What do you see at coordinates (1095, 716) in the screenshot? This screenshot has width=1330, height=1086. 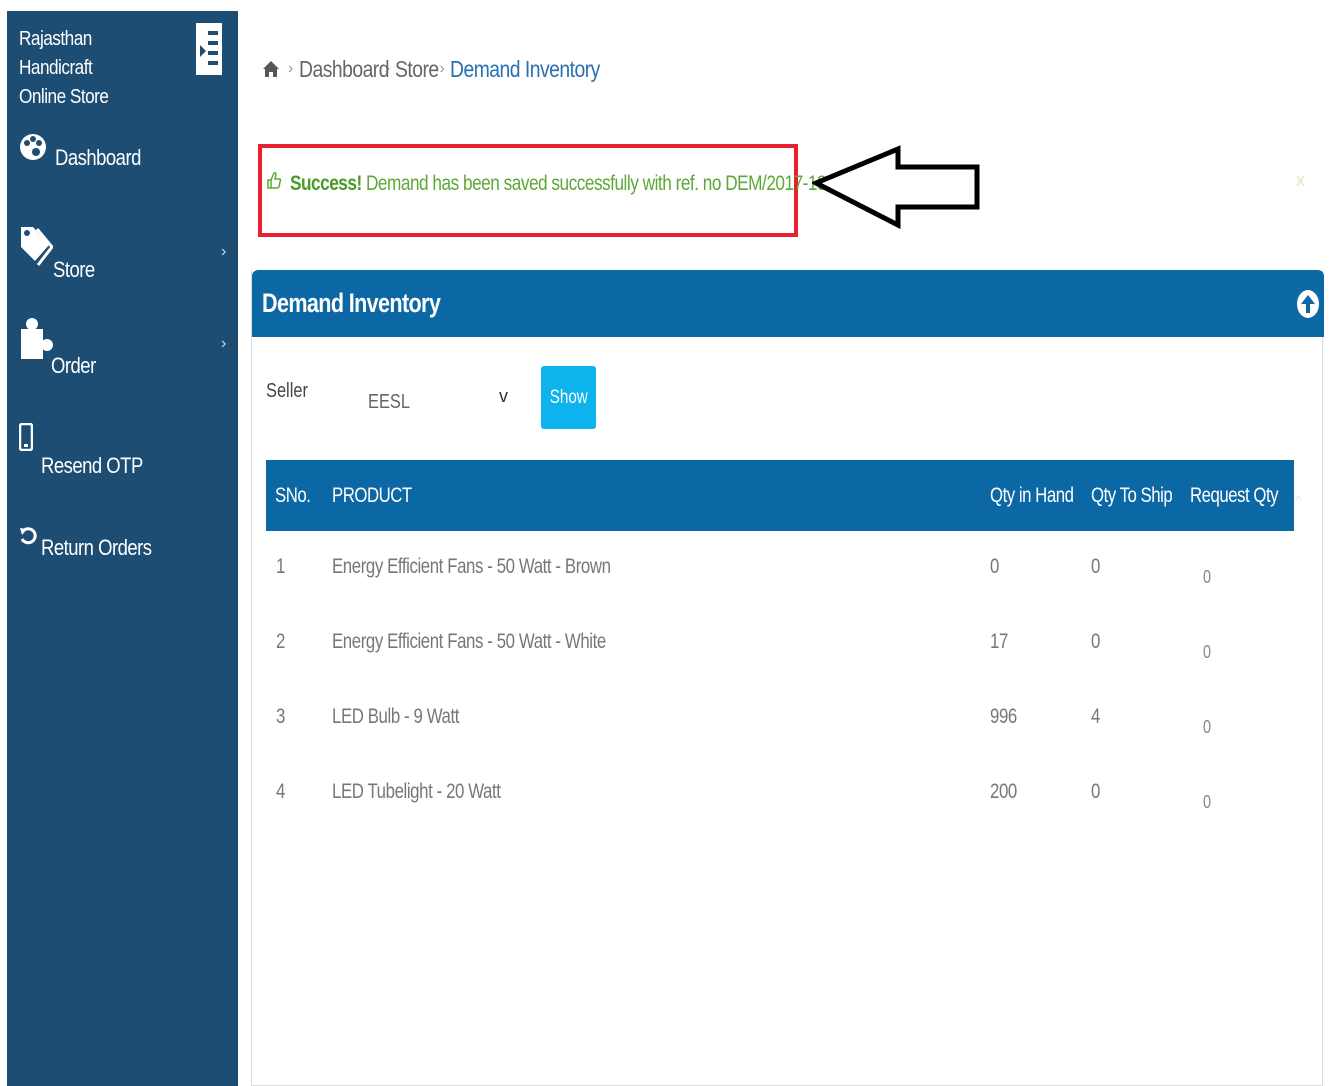 I see `cell-qty-to-ship: 4` at bounding box center [1095, 716].